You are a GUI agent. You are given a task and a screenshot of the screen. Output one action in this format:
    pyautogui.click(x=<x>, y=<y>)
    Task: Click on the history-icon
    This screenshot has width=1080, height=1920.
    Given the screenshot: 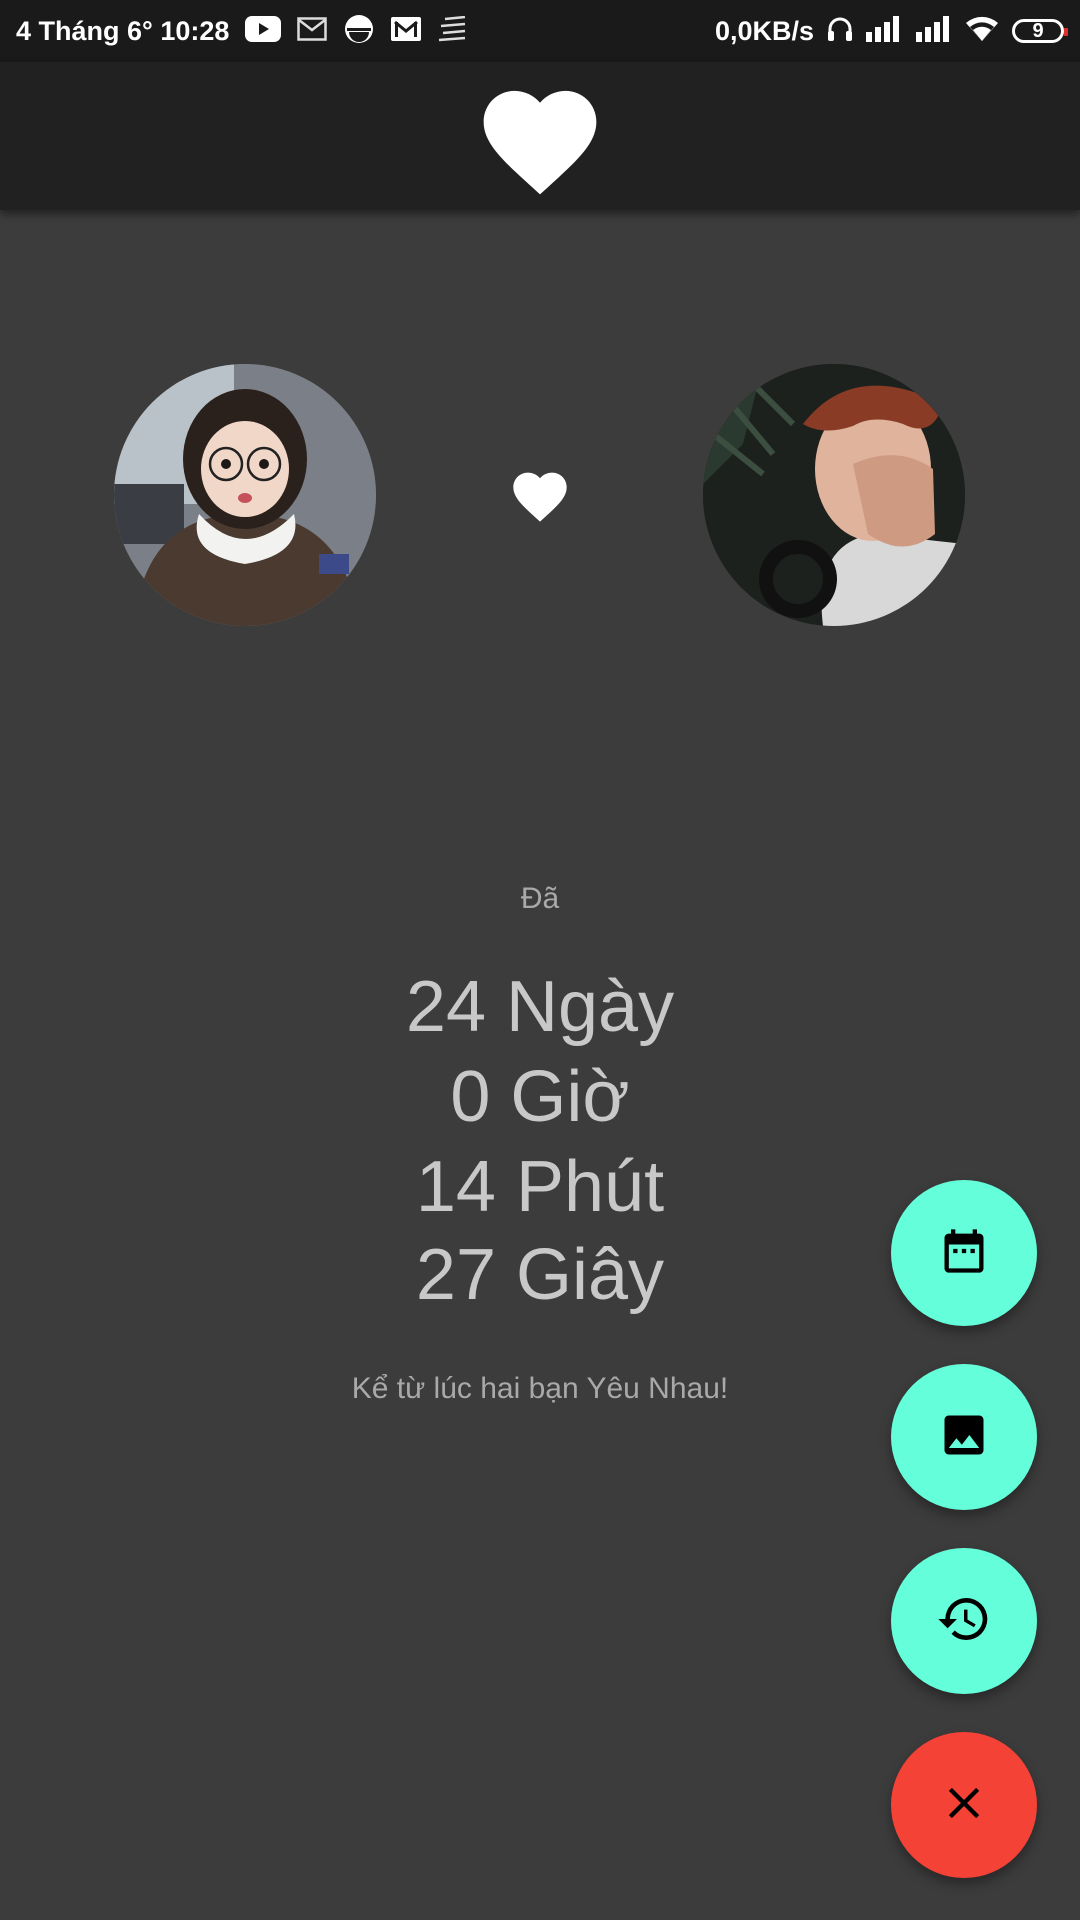 What is the action you would take?
    pyautogui.click(x=964, y=1621)
    